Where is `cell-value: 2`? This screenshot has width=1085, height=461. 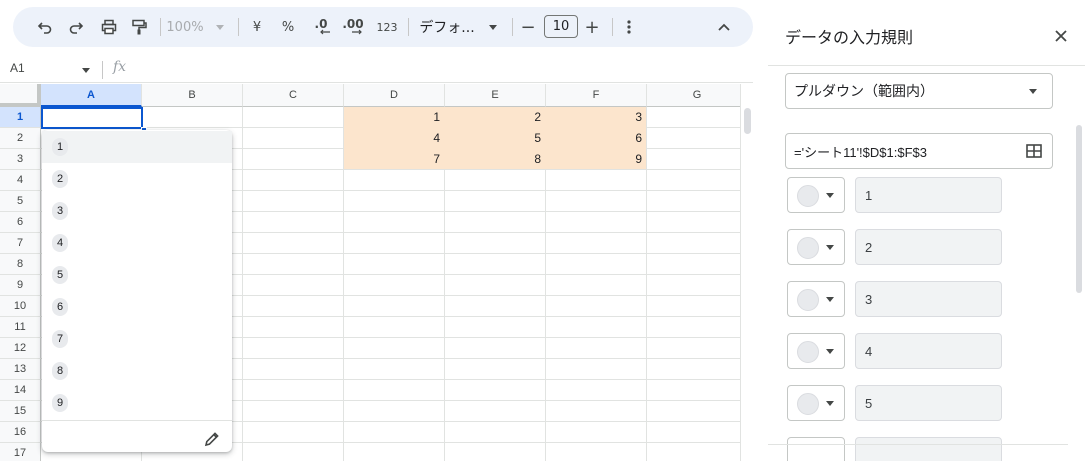
cell-value: 2 is located at coordinates (493, 117).